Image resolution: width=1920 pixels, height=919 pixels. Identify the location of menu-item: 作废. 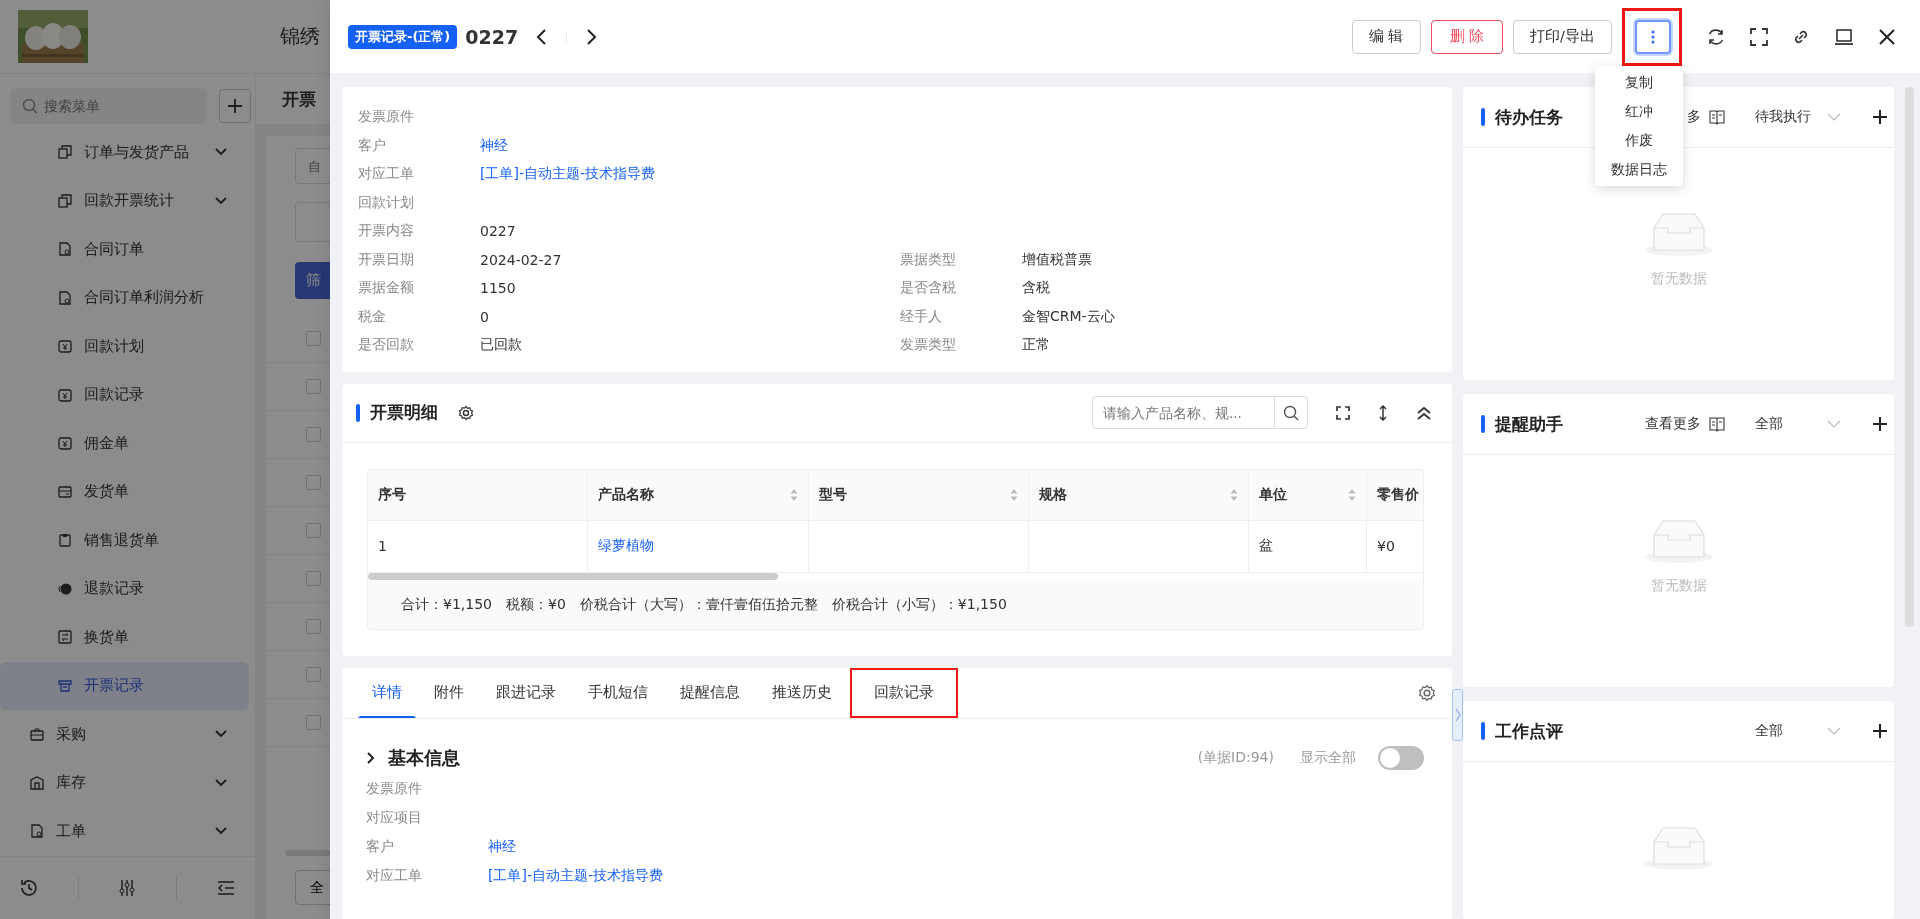
(1639, 140).